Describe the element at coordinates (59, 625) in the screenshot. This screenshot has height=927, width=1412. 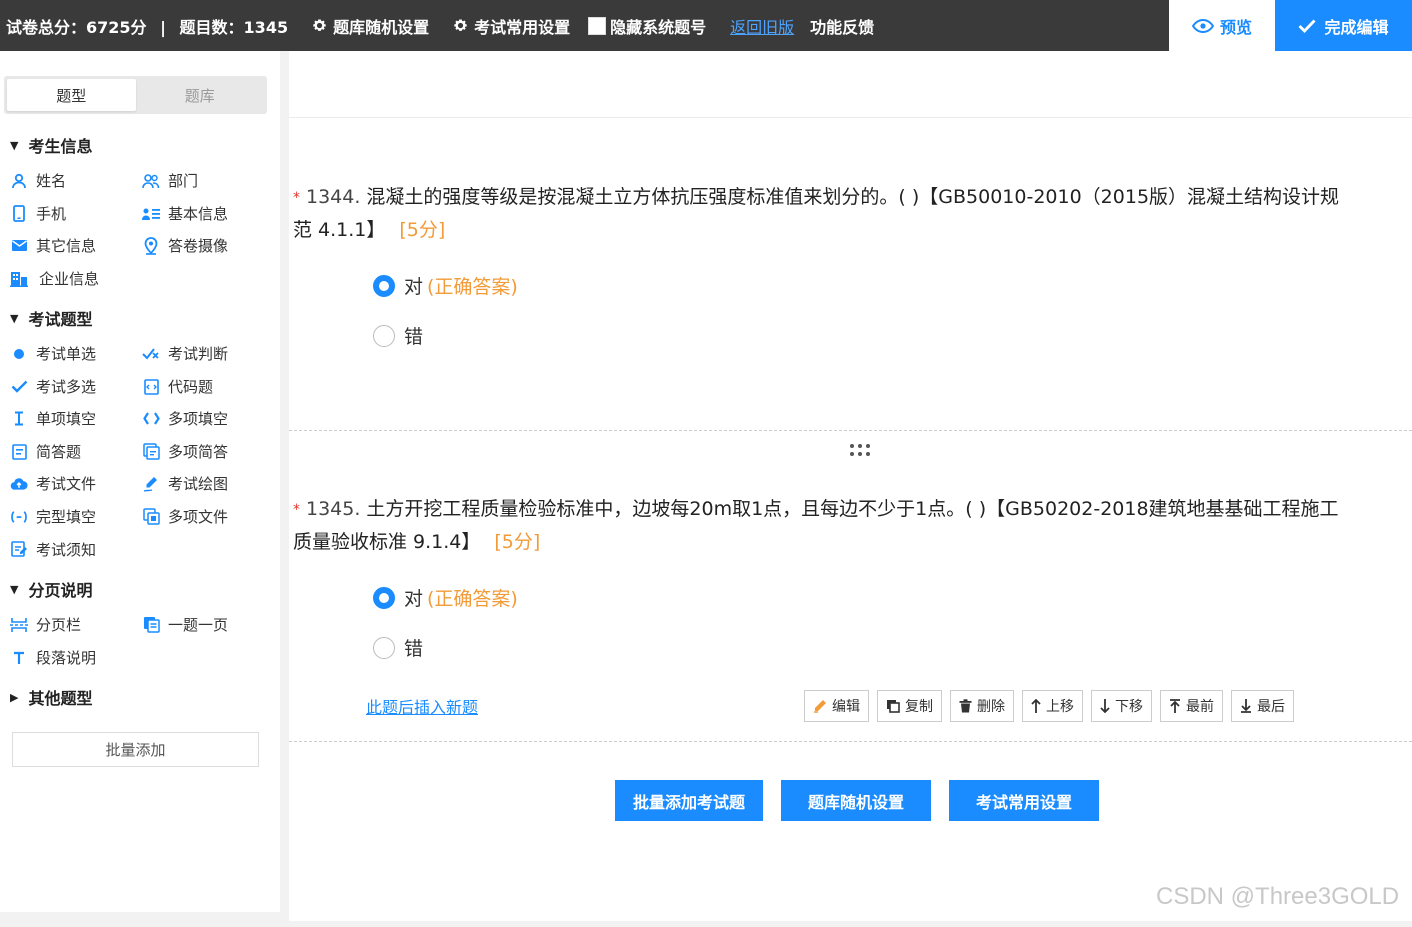
I see `sidebar-item-label: 分页栏` at that location.